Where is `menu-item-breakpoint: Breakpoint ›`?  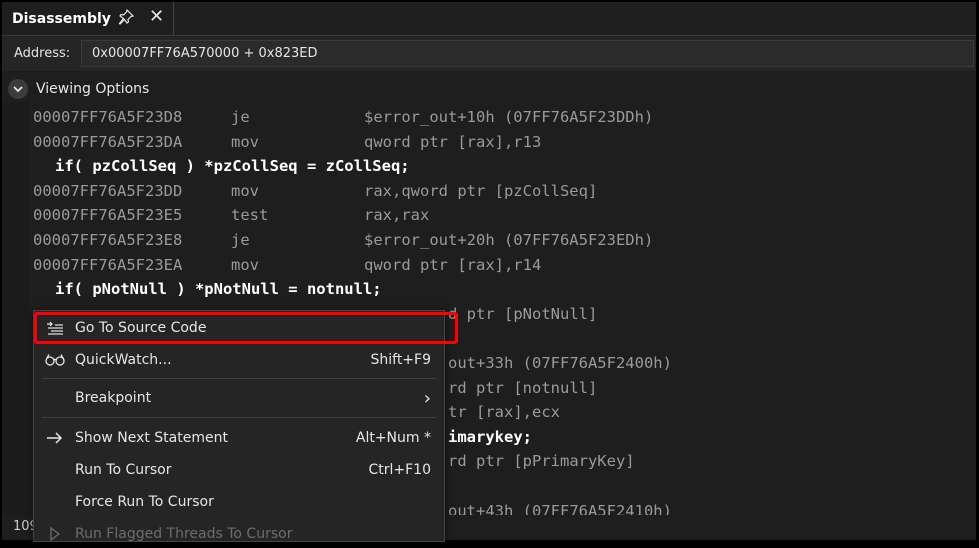
menu-item-breakpoint: Breakpoint › is located at coordinates (239, 398).